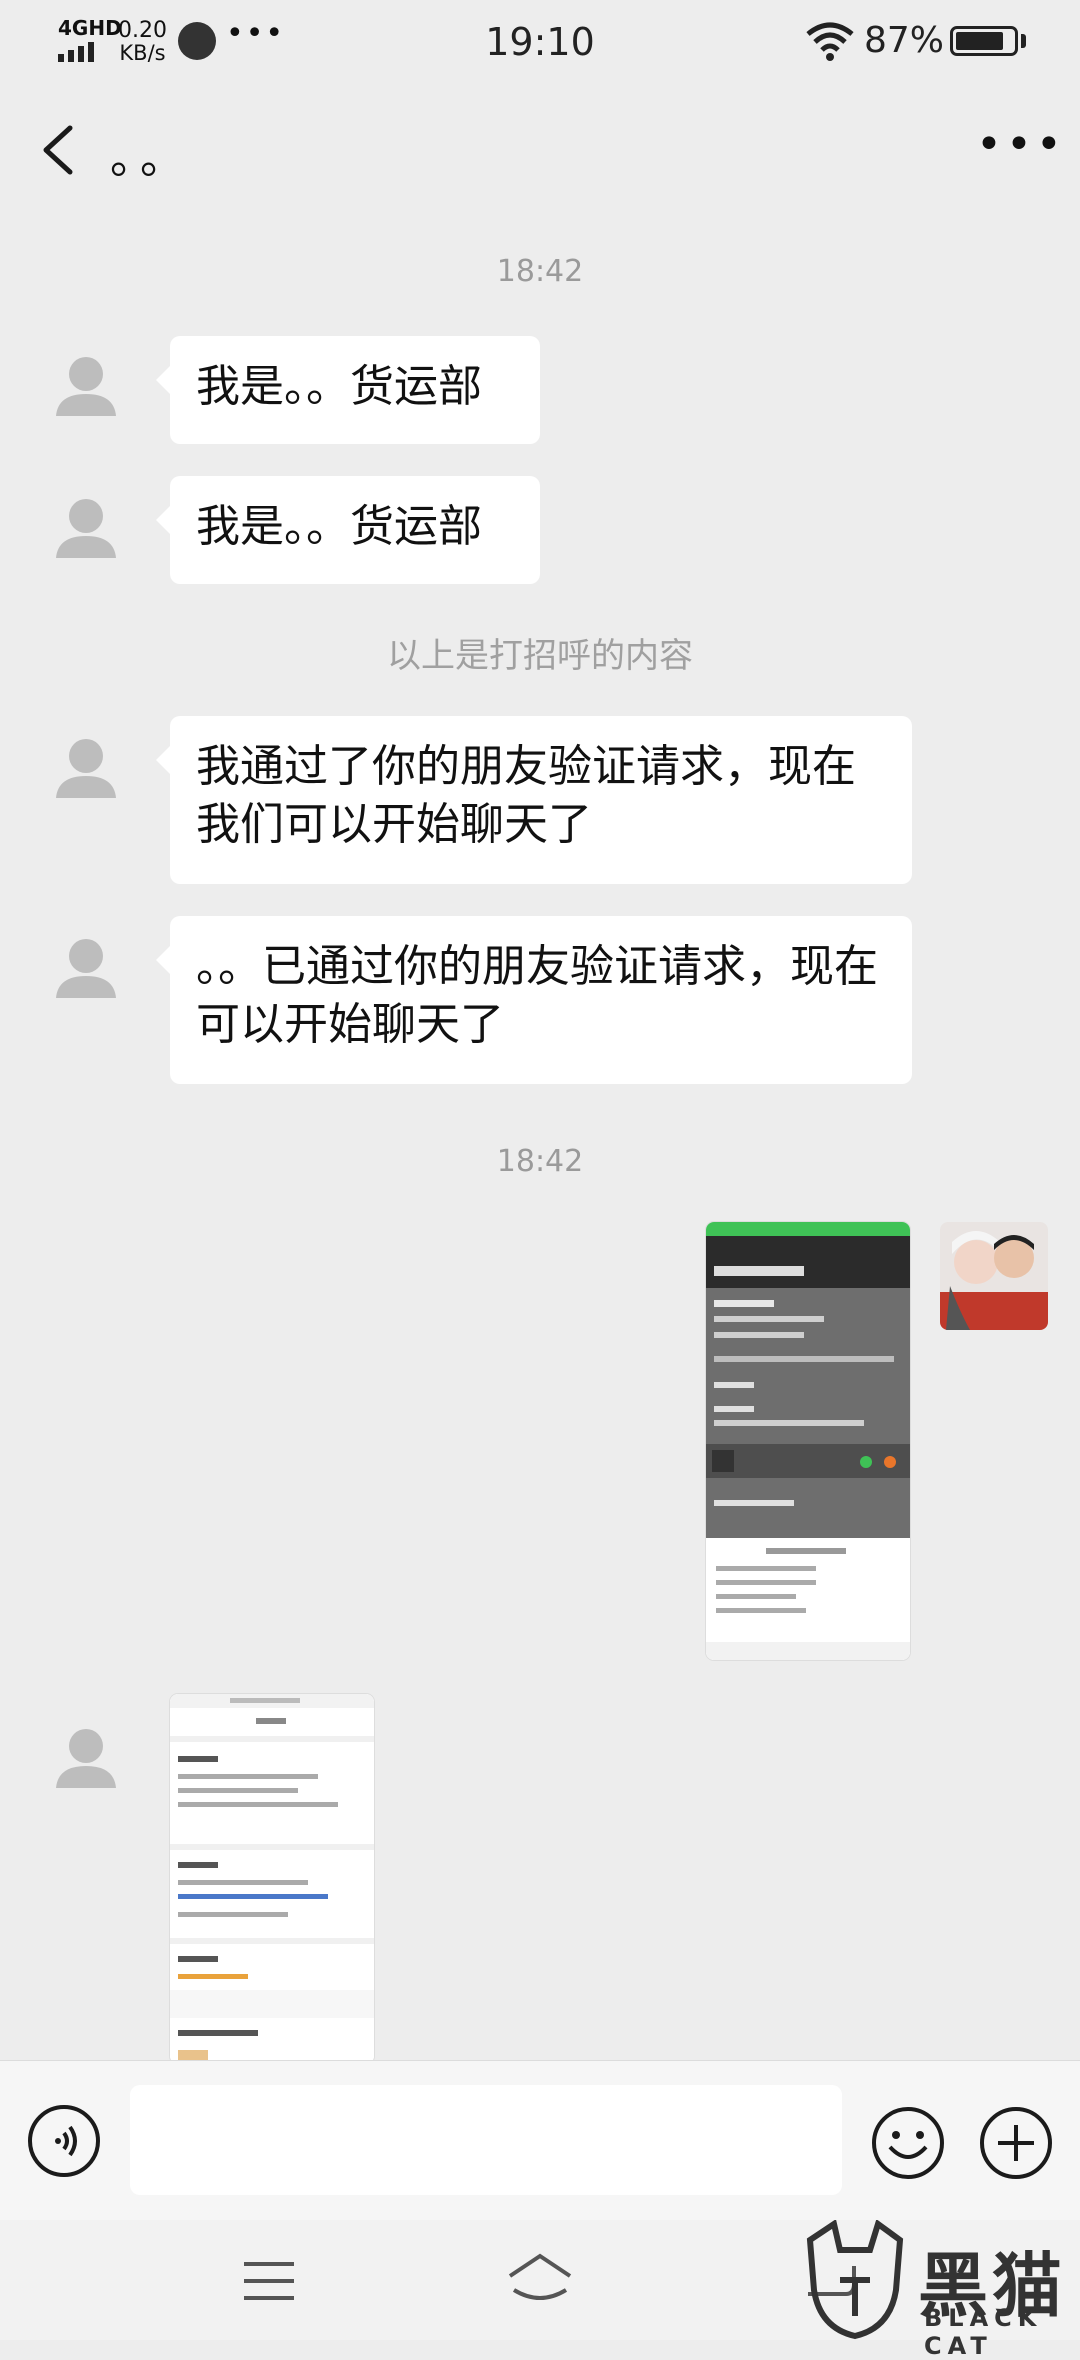  I want to click on image-message-sent, so click(808, 1441).